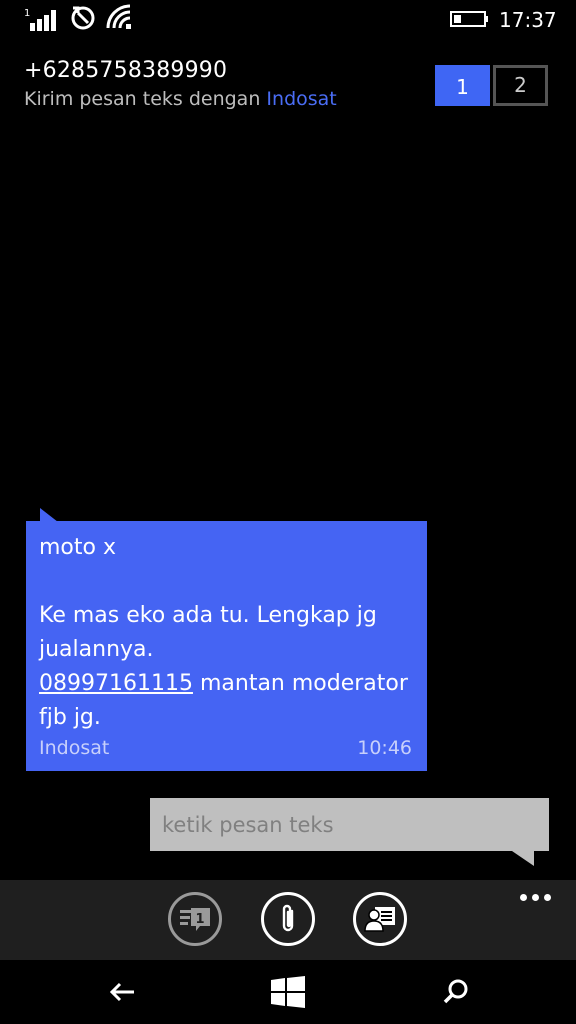 This screenshot has height=1024, width=576. Describe the element at coordinates (49, 515) in the screenshot. I see `bubble-tail` at that location.